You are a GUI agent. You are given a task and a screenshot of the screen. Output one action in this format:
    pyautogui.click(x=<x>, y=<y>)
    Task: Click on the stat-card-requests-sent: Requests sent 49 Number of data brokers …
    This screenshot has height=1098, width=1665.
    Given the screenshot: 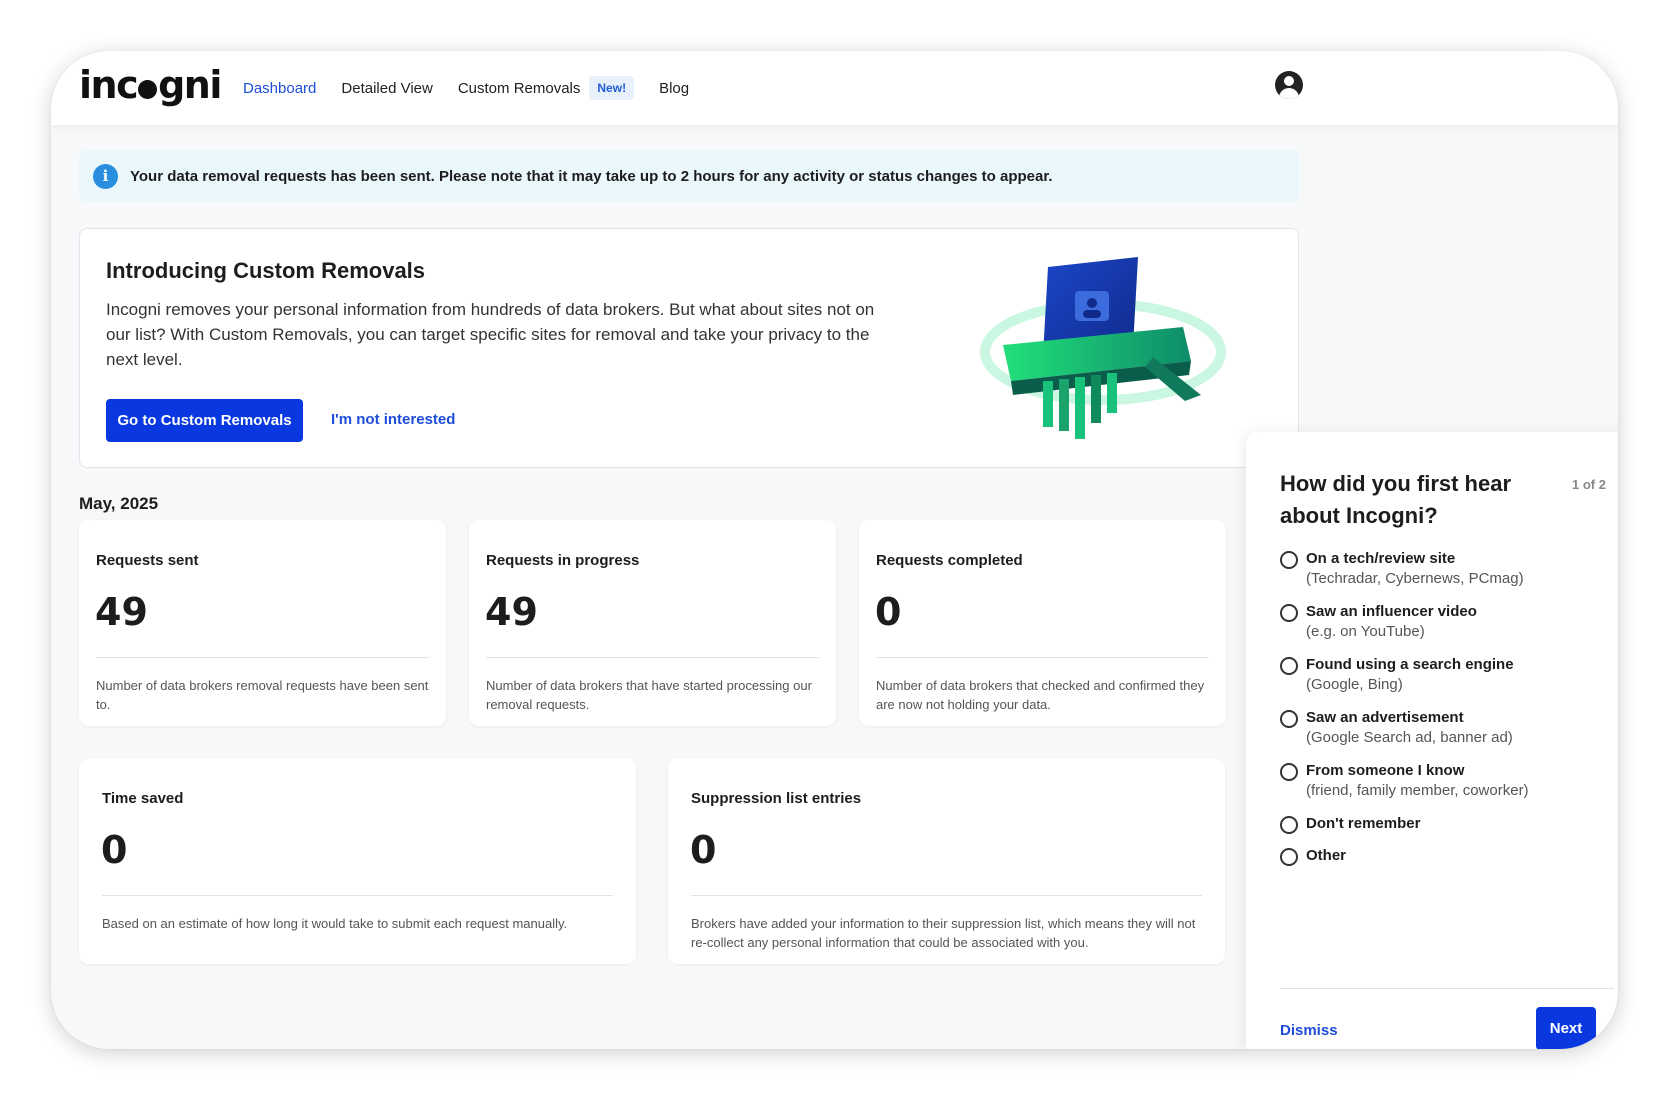 What is the action you would take?
    pyautogui.click(x=262, y=623)
    